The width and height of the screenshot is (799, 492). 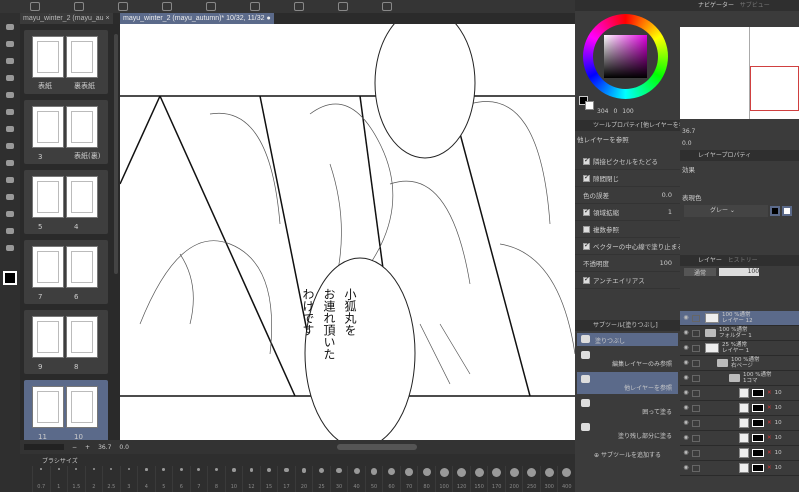 I want to click on zoom-in-button: +, so click(x=87, y=447).